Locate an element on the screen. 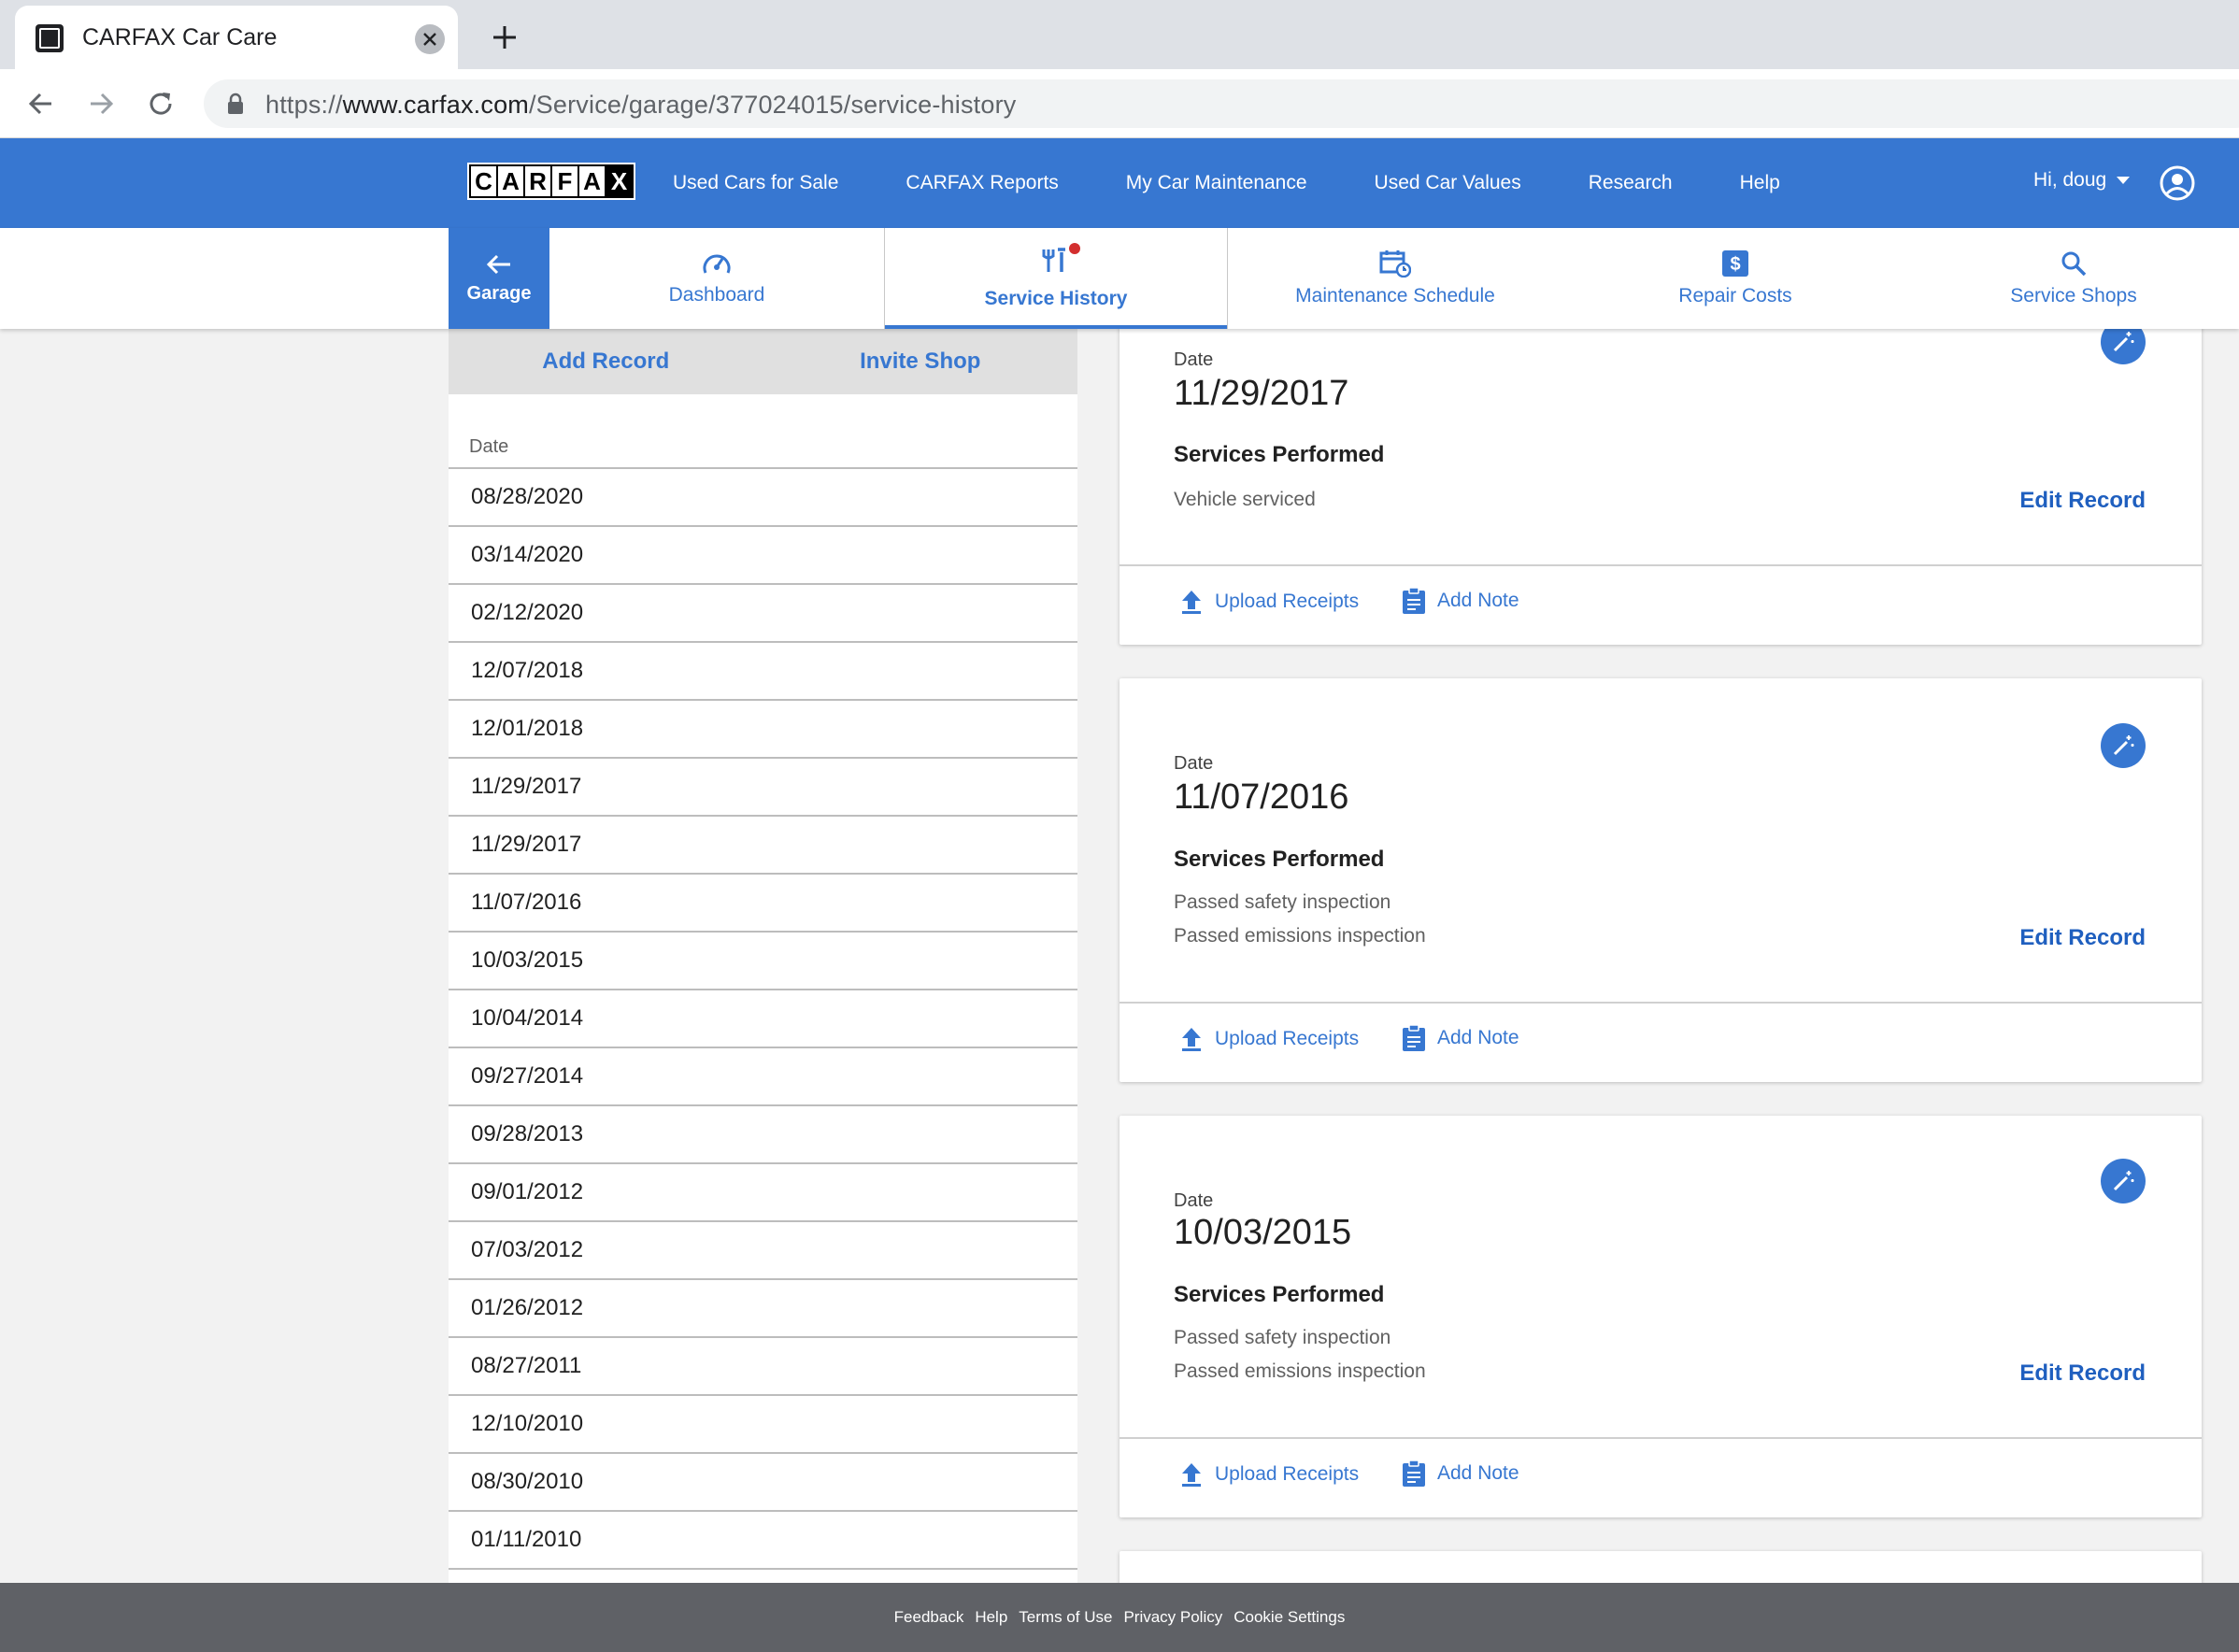 The height and width of the screenshot is (1652, 2239). garage-label: Garage is located at coordinates (499, 293).